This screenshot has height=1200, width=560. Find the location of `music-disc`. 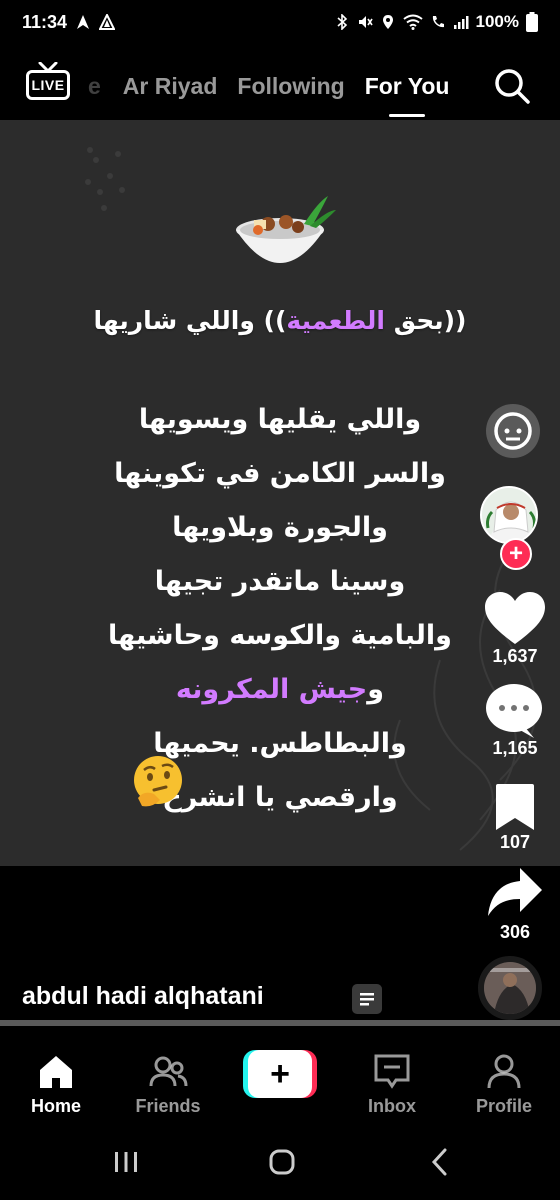

music-disc is located at coordinates (510, 988).